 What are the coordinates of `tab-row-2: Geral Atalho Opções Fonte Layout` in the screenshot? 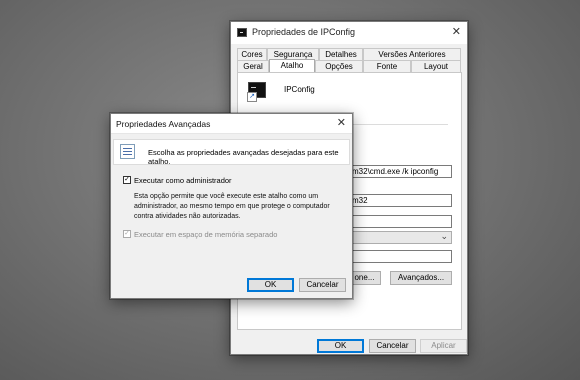 It's located at (349, 65).